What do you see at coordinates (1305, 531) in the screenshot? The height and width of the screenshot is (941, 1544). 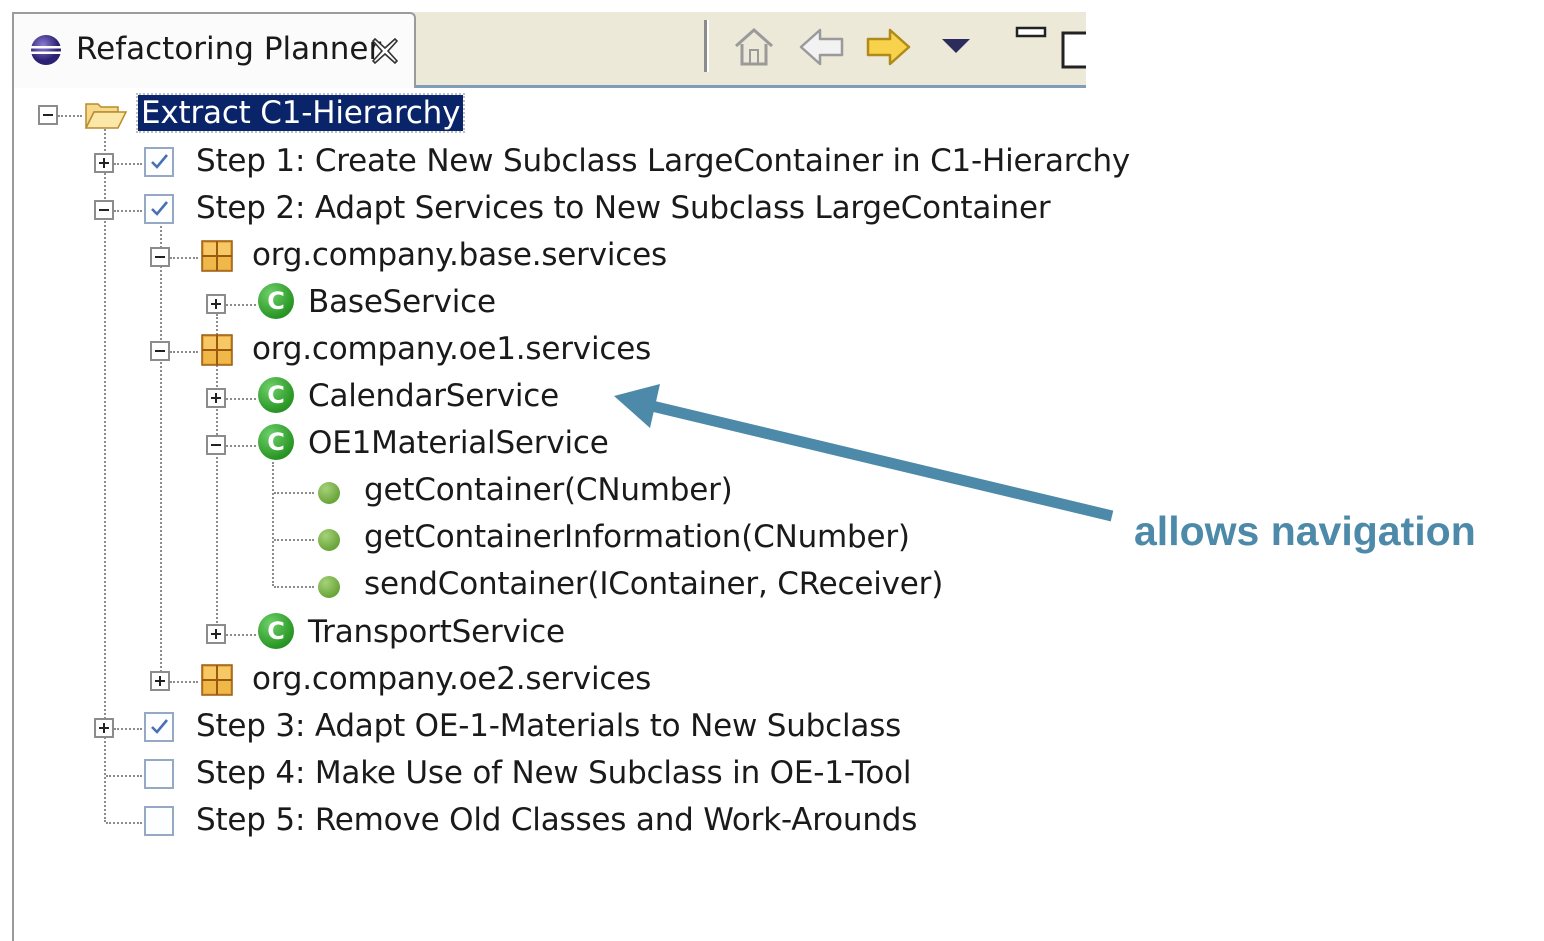 I see `annotation-label: allows navigation` at bounding box center [1305, 531].